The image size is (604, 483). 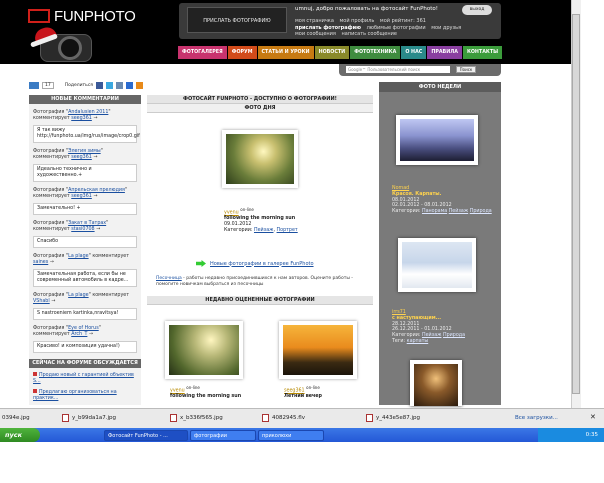 What do you see at coordinates (120, 85) in the screenshot?
I see `link-icon` at bounding box center [120, 85].